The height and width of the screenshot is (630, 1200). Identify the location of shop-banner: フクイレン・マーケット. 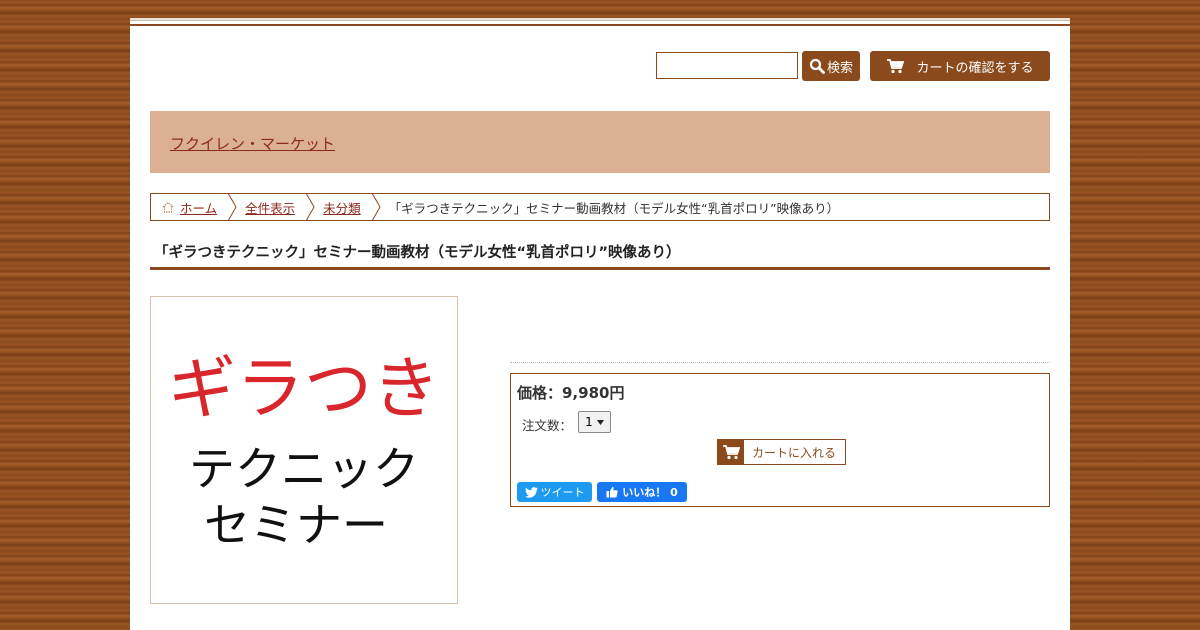
(600, 142).